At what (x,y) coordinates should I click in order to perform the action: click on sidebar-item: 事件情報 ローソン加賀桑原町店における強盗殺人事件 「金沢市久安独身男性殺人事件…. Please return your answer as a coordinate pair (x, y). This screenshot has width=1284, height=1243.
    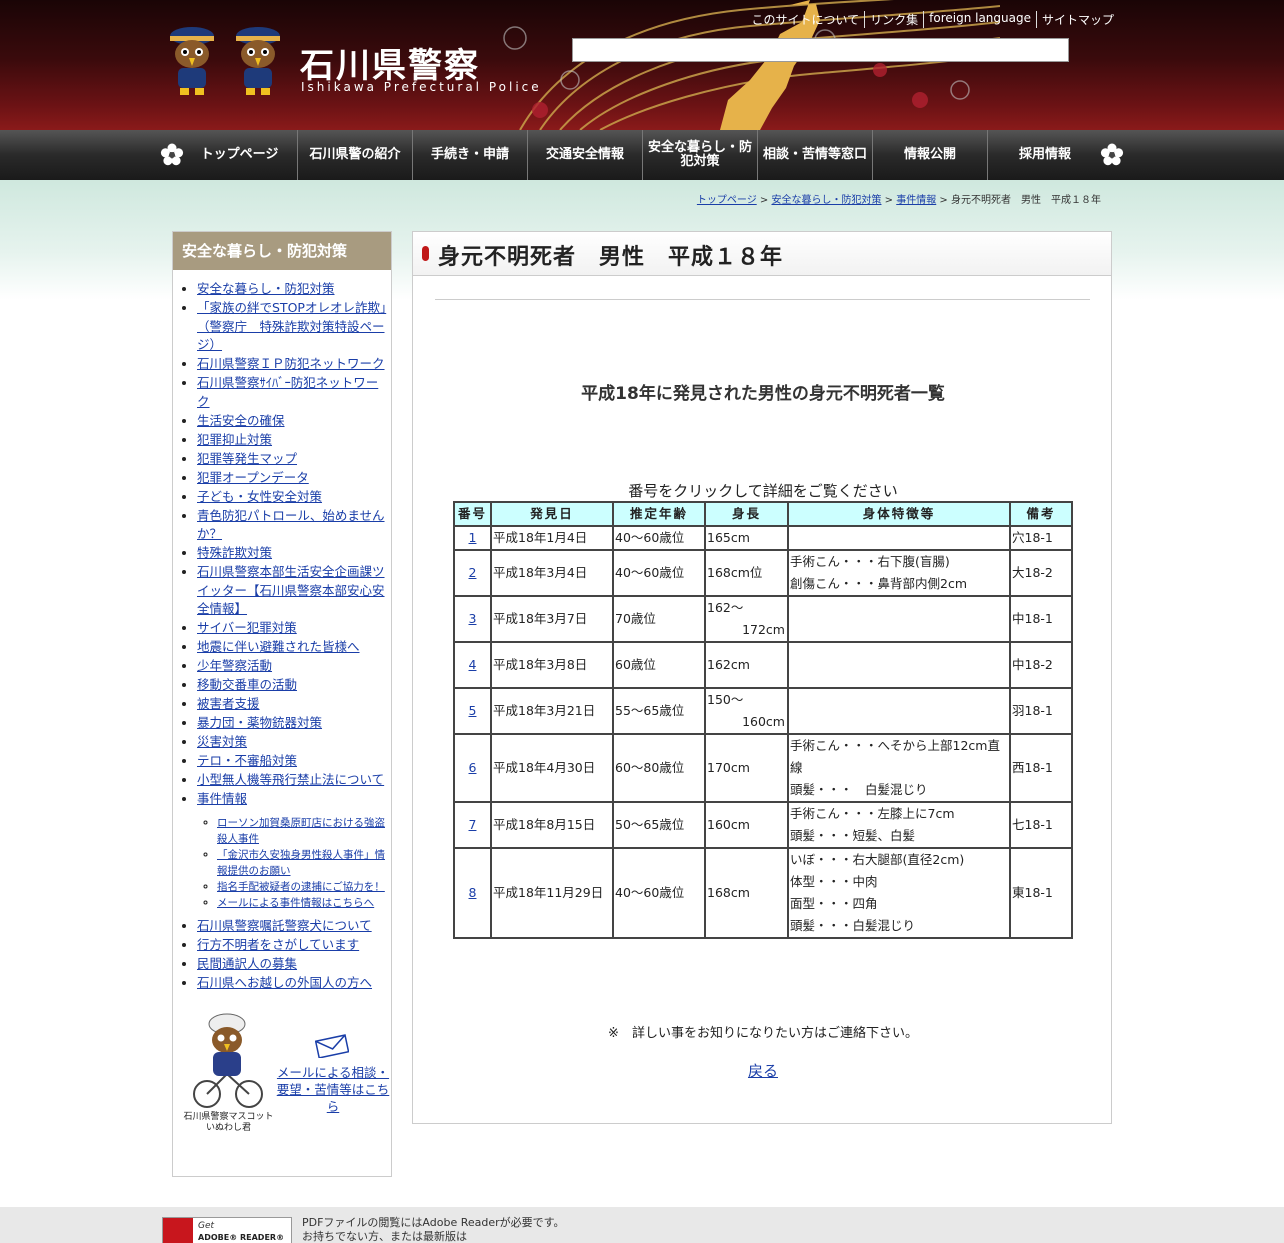
    Looking at the image, I should click on (292, 850).